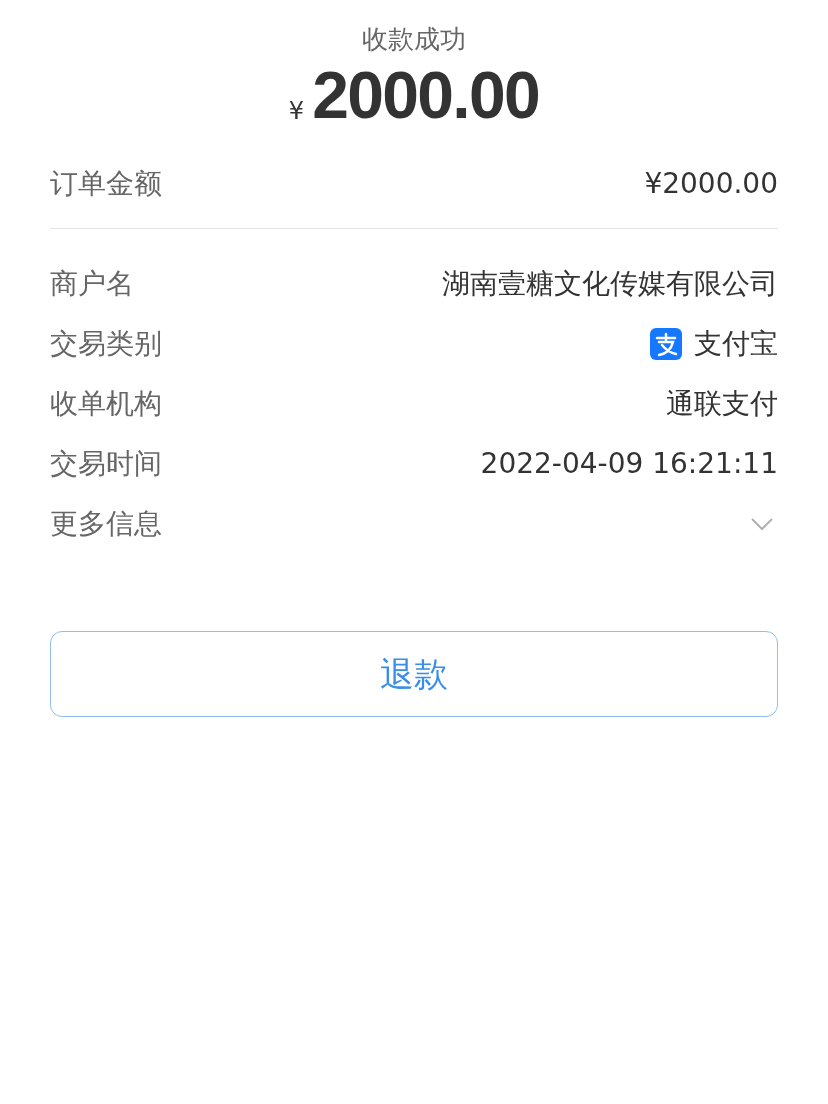 The width and height of the screenshot is (828, 1104). What do you see at coordinates (106, 524) in the screenshot?
I see `detail-label: 更多信息` at bounding box center [106, 524].